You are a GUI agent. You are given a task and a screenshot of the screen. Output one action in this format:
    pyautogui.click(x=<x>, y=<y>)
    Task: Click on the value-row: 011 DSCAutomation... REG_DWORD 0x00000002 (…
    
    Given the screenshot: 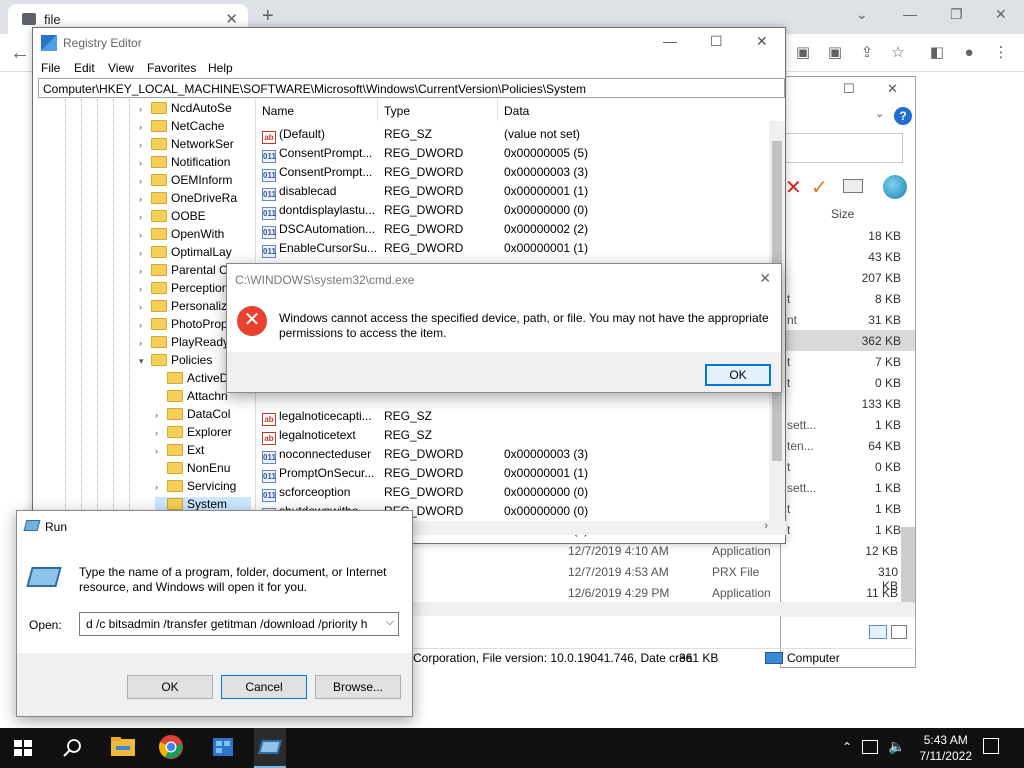 What is the action you would take?
    pyautogui.click(x=514, y=229)
    